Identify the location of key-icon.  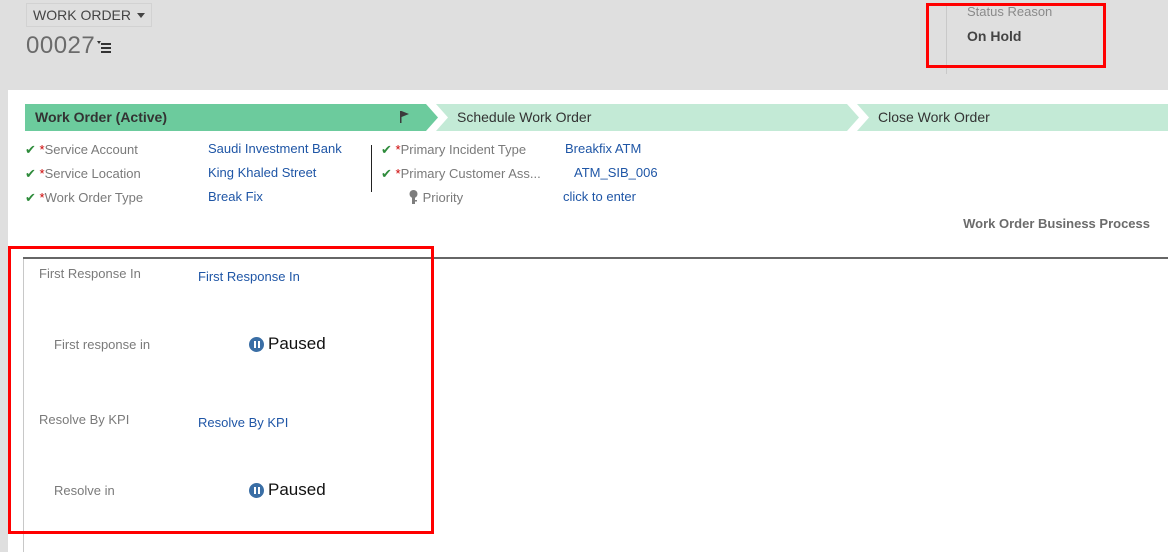
(413, 197).